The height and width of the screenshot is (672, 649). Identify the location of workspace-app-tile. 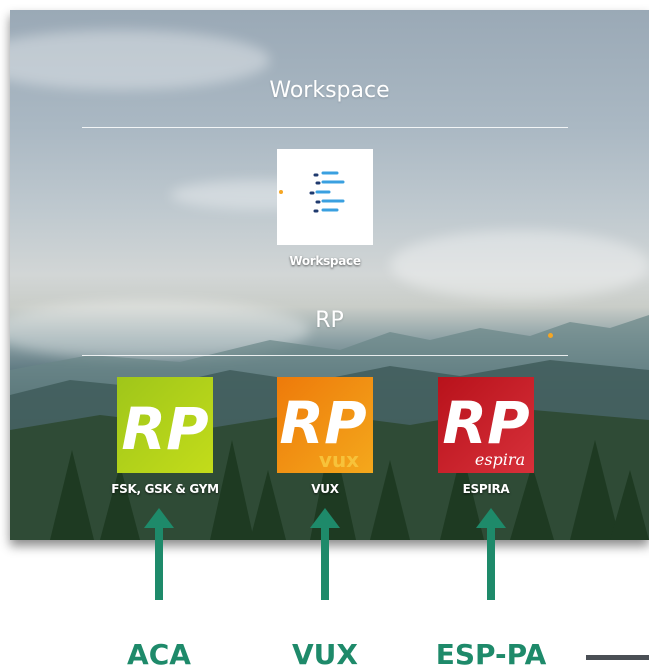
(325, 197).